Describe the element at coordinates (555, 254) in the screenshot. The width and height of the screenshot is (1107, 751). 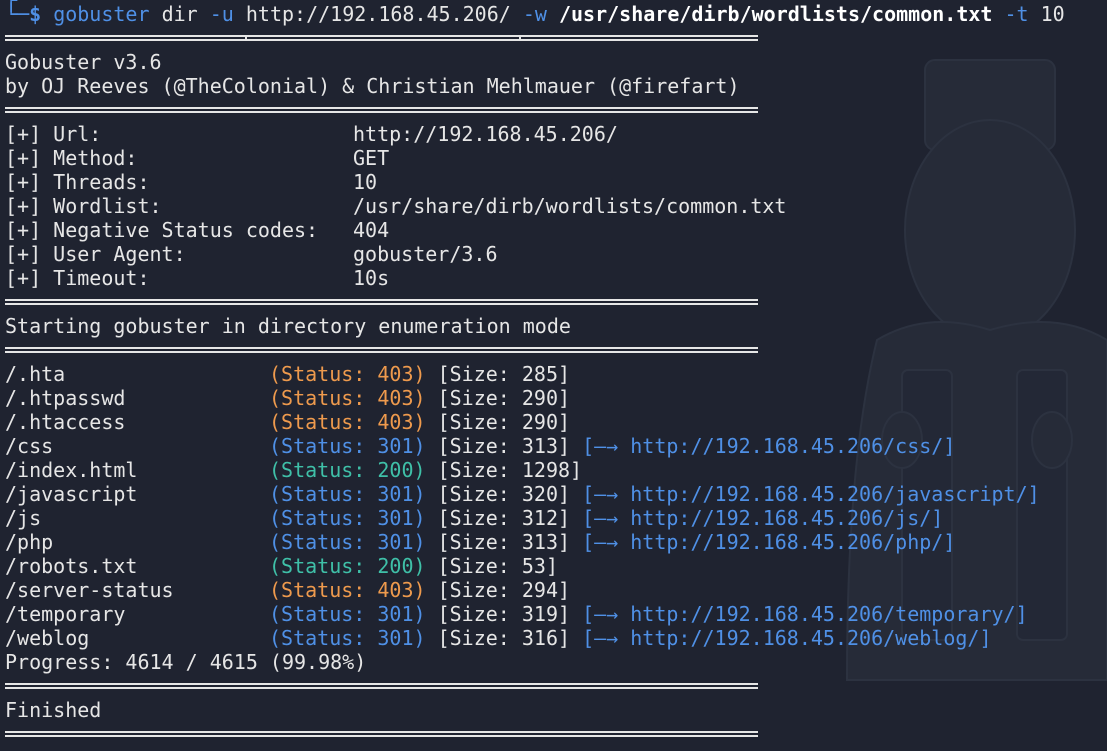
I see `config-row: [+] User Agent: gobuster/3.6` at that location.